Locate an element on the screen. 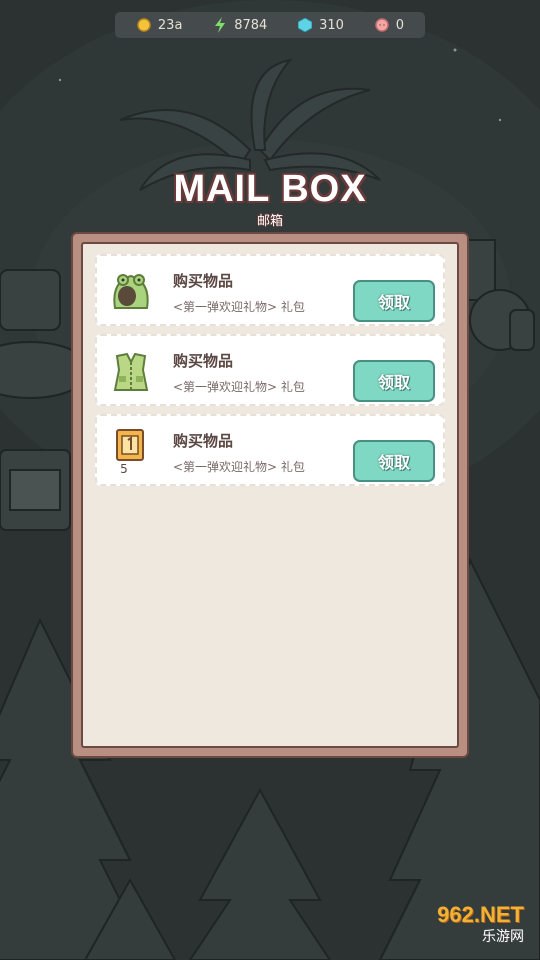 Image resolution: width=540 pixels, height=960 pixels. heart-counter: 0 is located at coordinates (389, 25).